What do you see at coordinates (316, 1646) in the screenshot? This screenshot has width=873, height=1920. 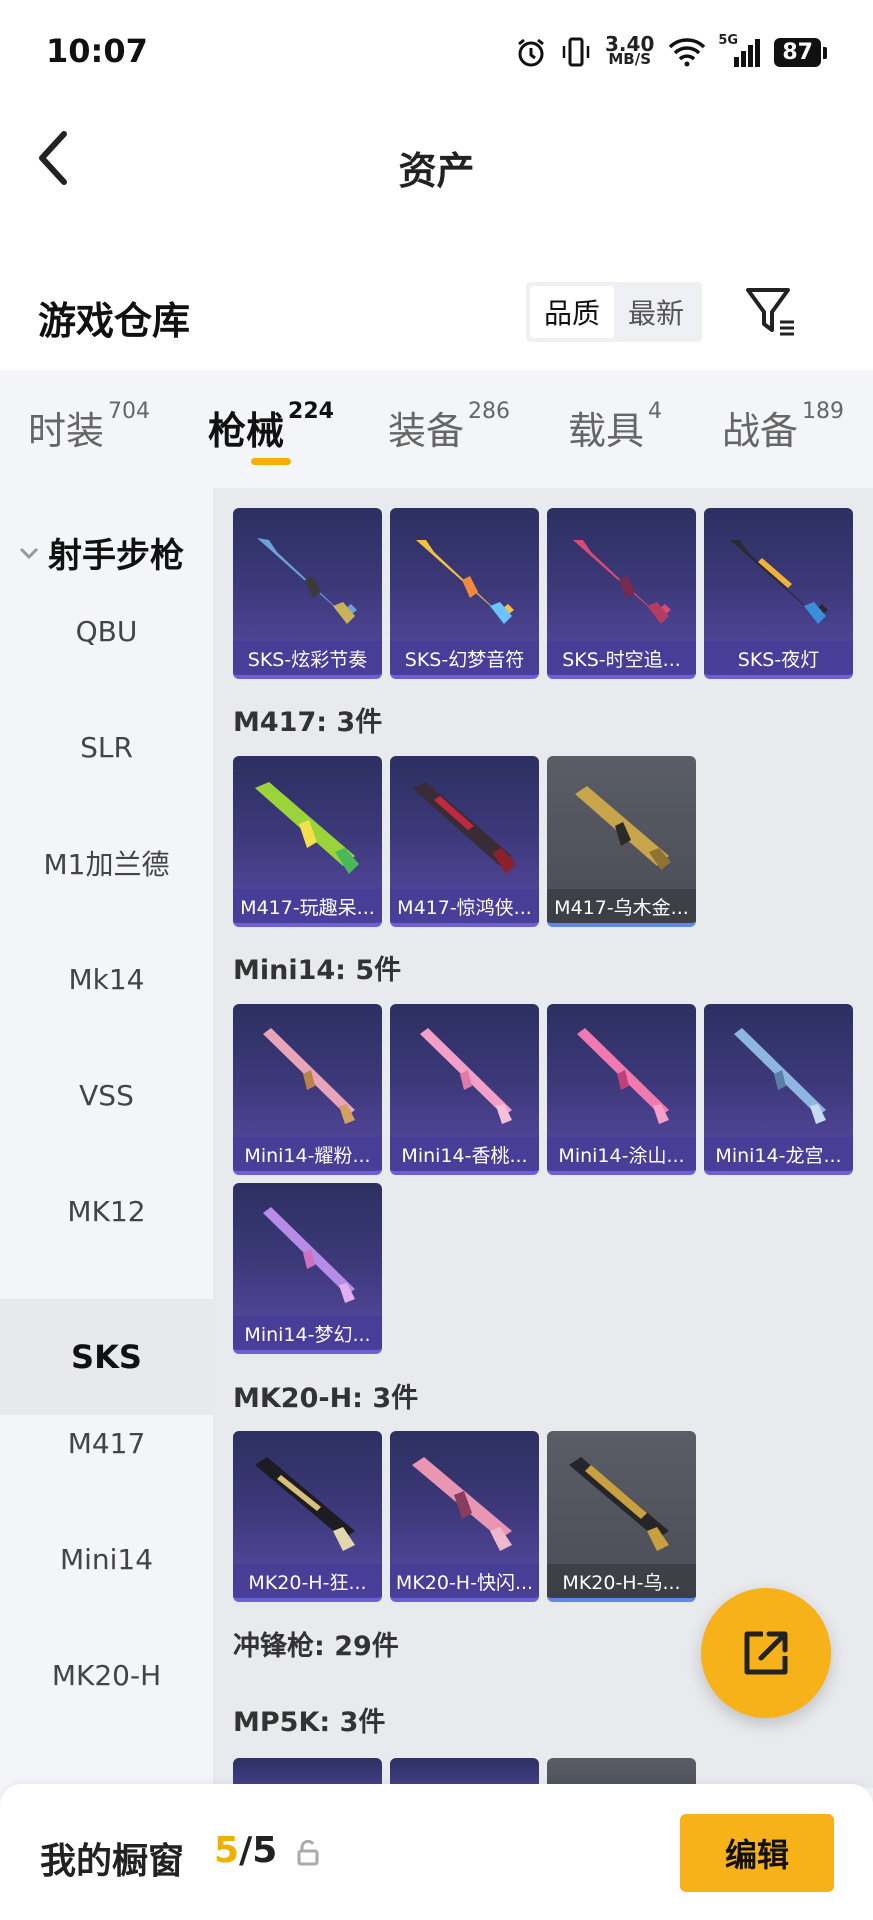 I see `section-title-smg: 冲锋枪: 29件` at bounding box center [316, 1646].